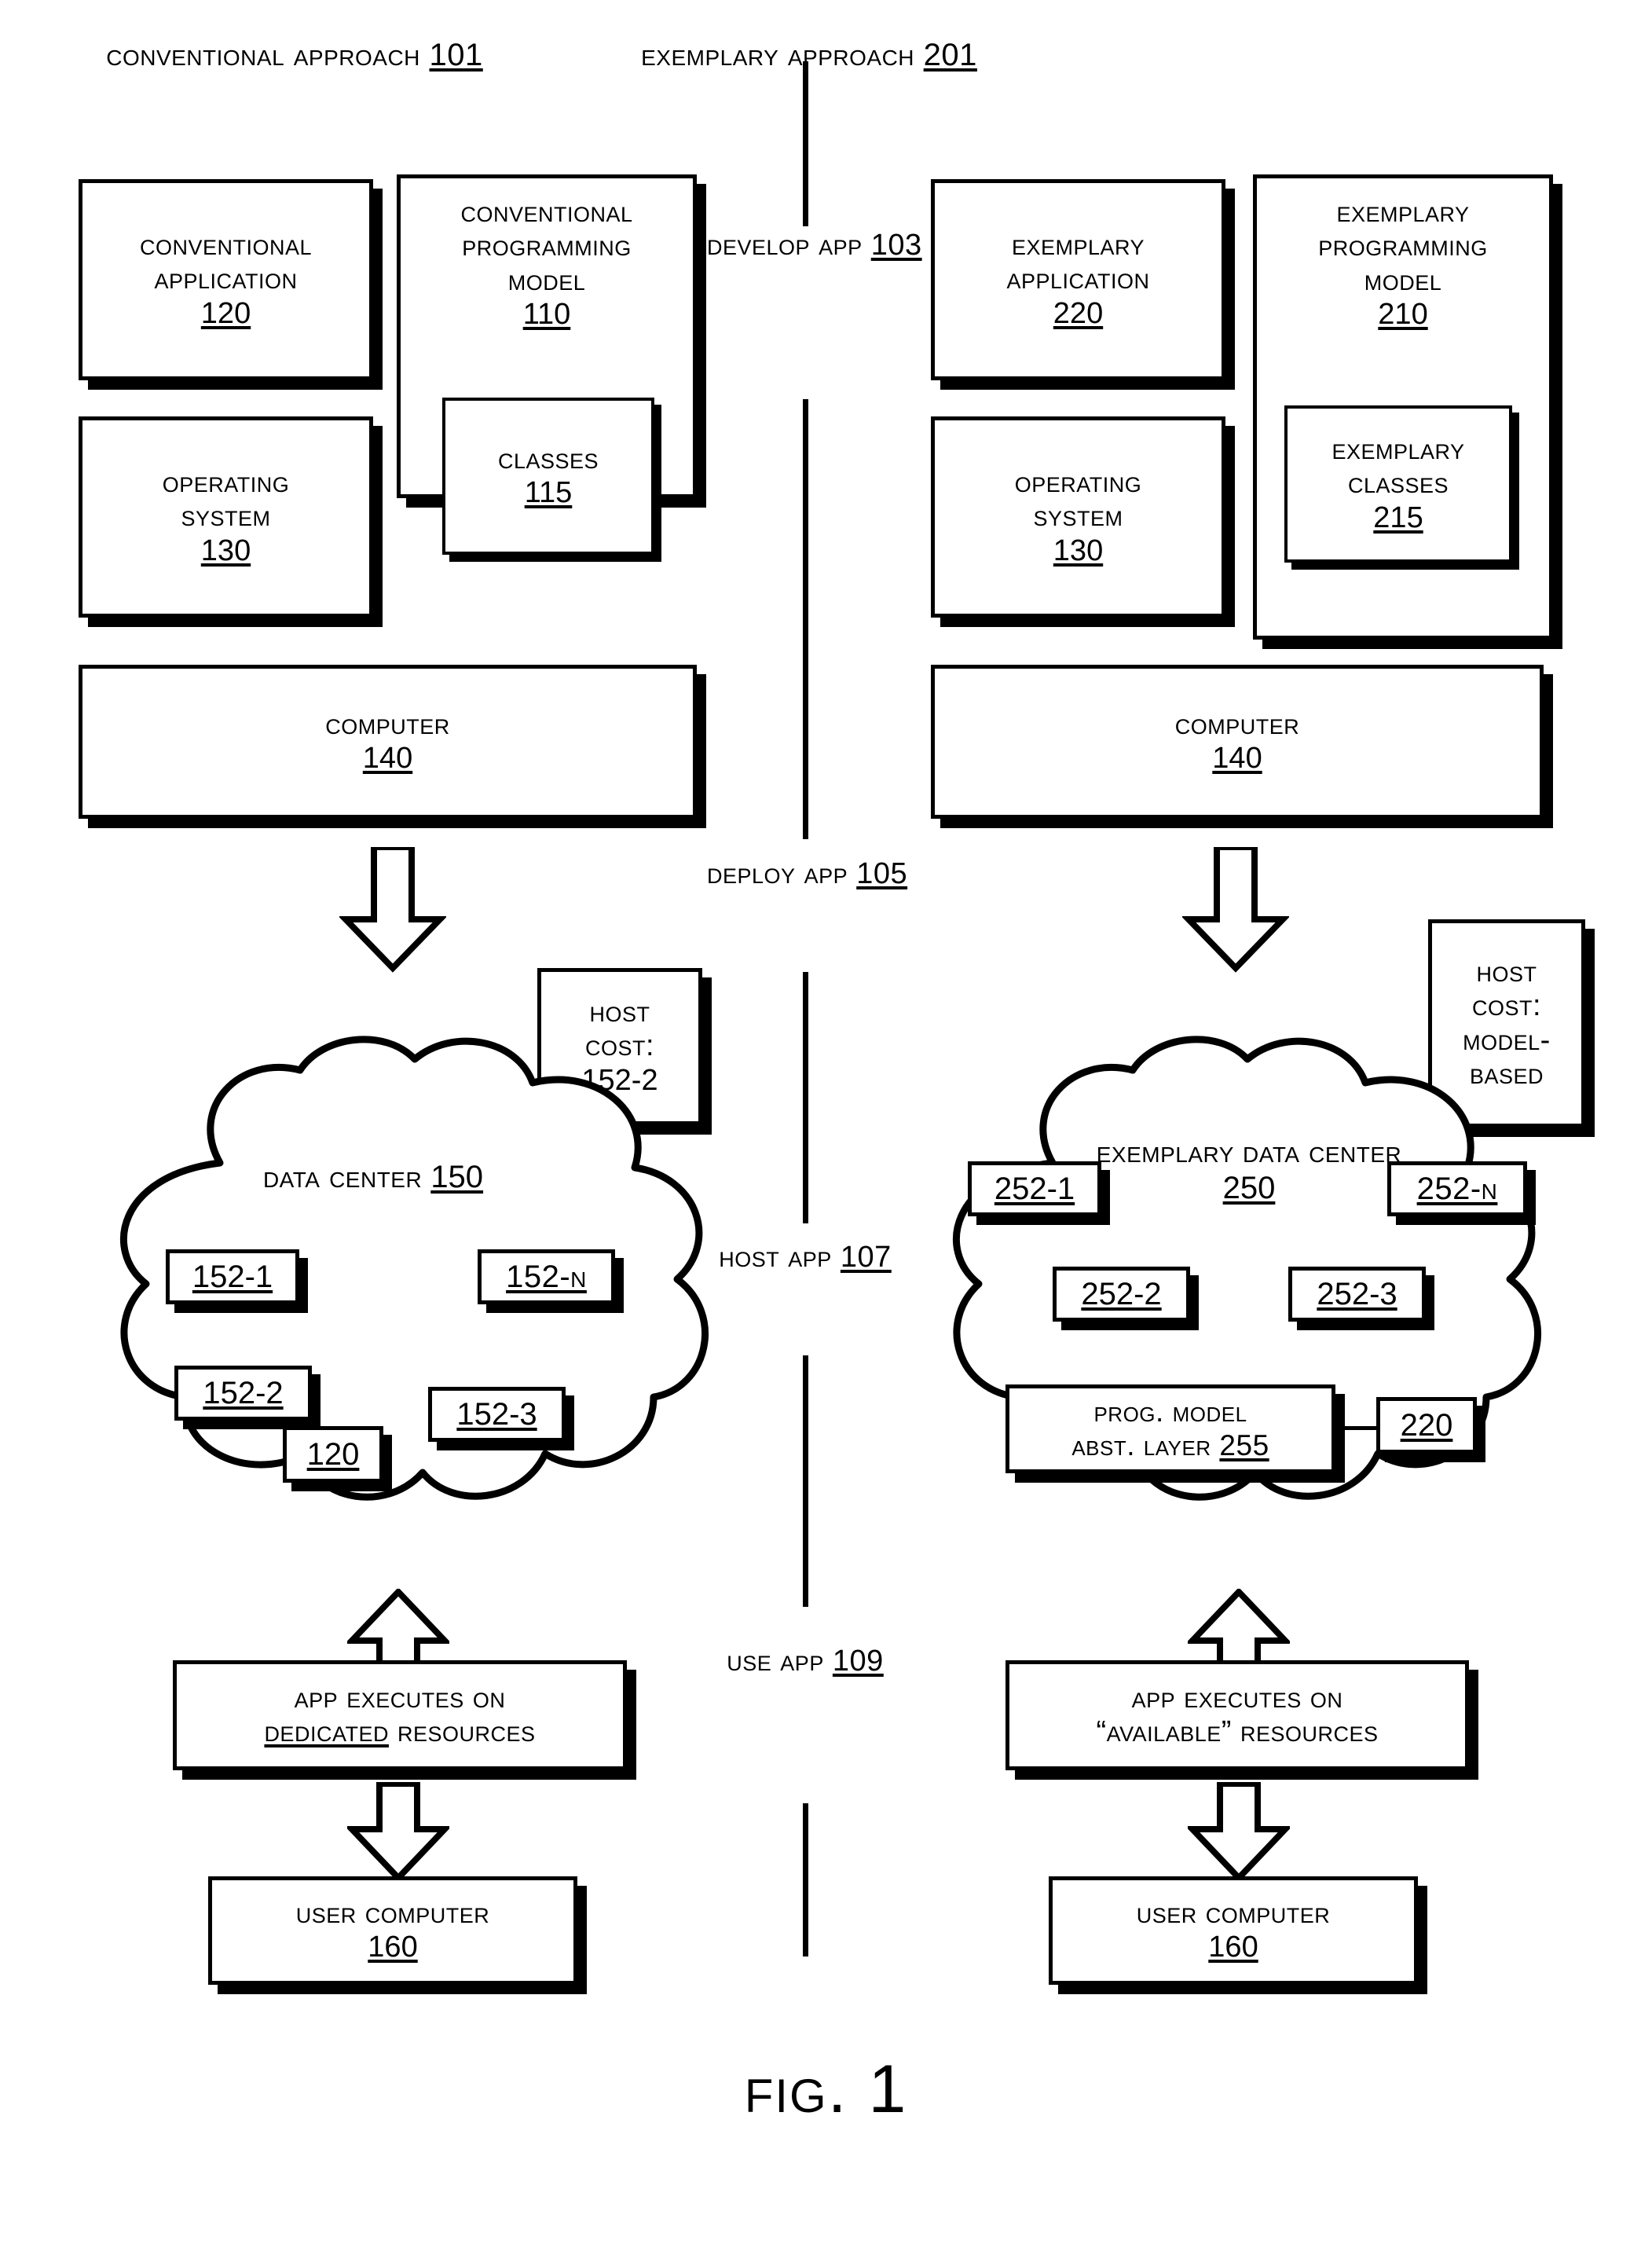 The image size is (1652, 2248). What do you see at coordinates (1355, 1428) in the screenshot?
I see `abstraction-layer-to-app-connector` at bounding box center [1355, 1428].